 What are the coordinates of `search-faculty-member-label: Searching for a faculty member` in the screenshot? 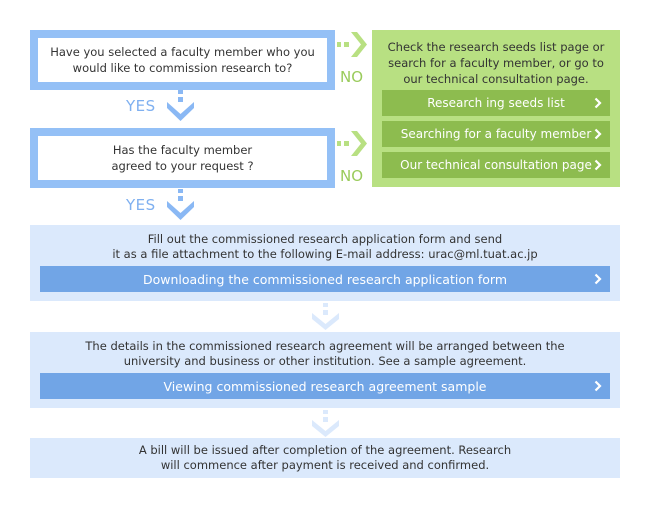 It's located at (496, 134).